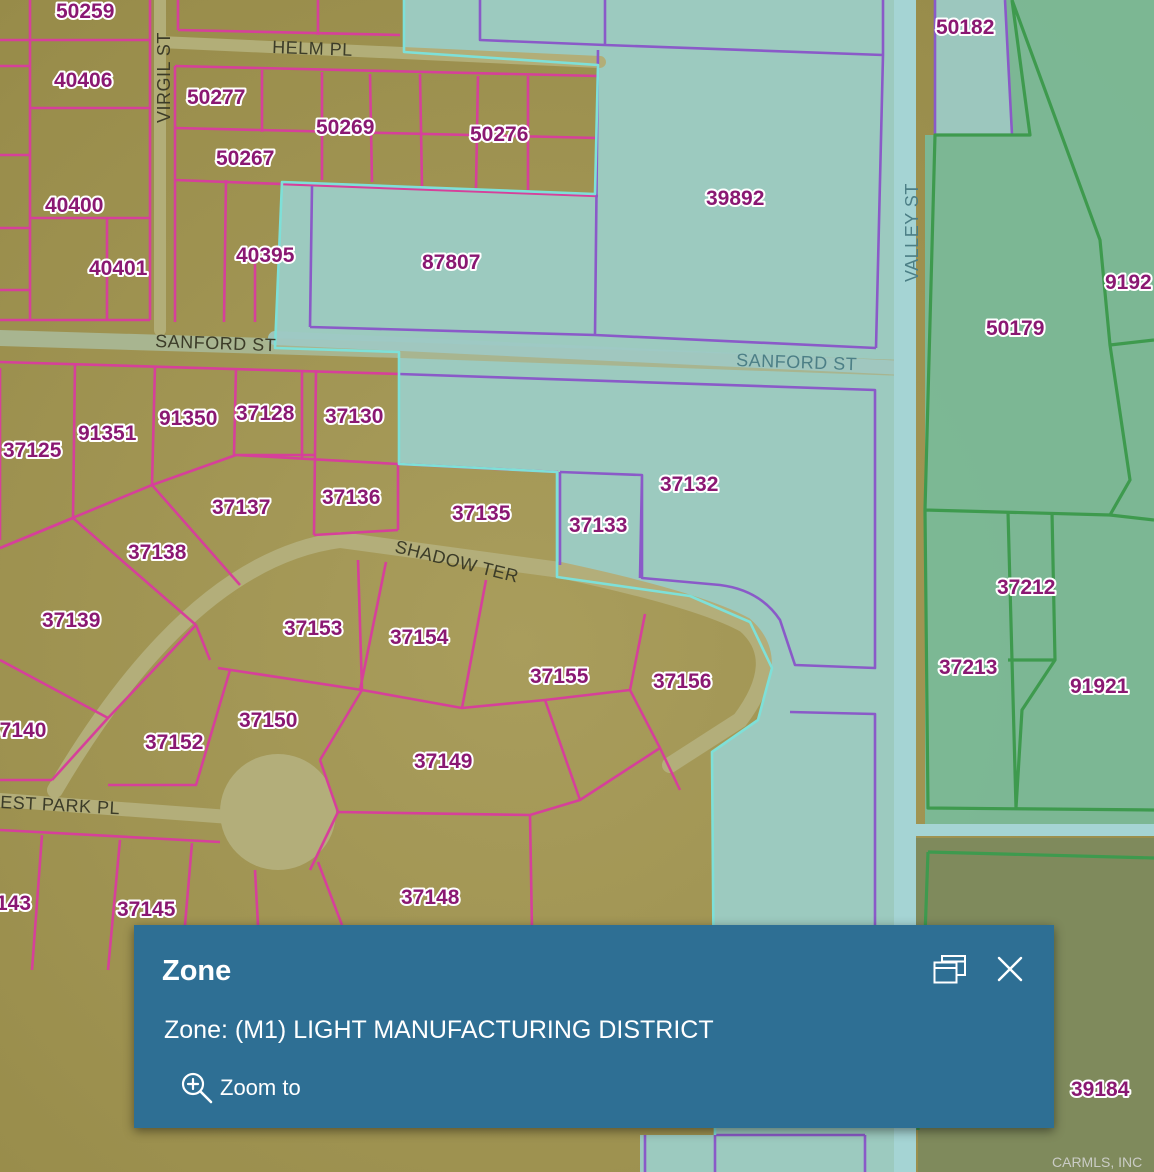 This screenshot has width=1154, height=1172. I want to click on parcel-label: 40401, so click(118, 268).